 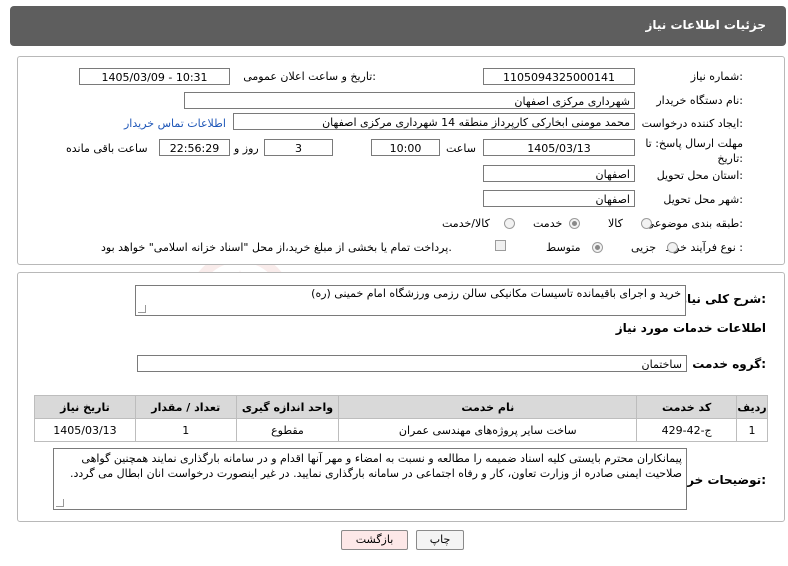 I want to click on category-radio-service, so click(x=574, y=223).